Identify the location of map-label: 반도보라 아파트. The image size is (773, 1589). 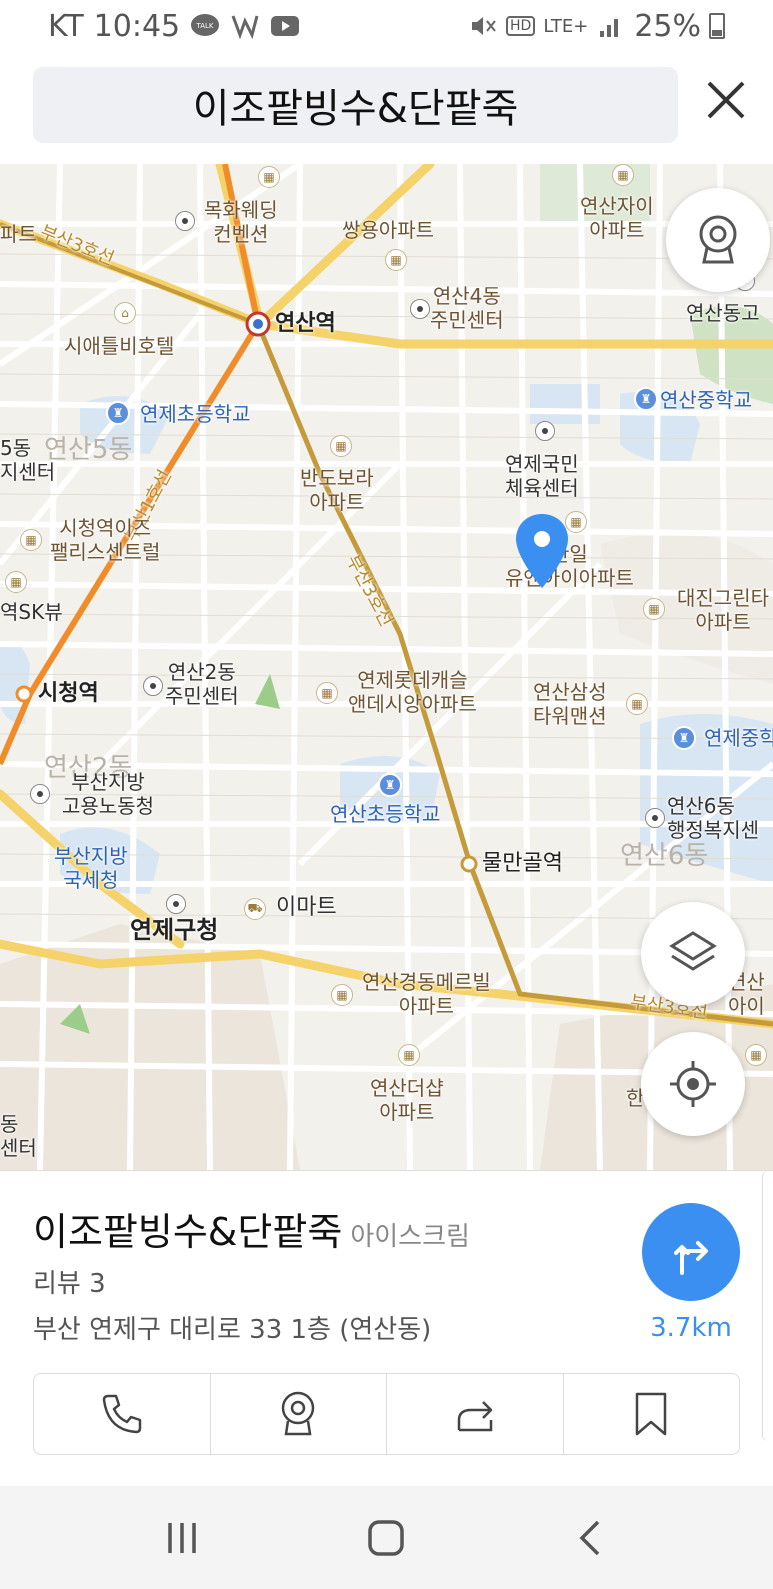
(337, 490).